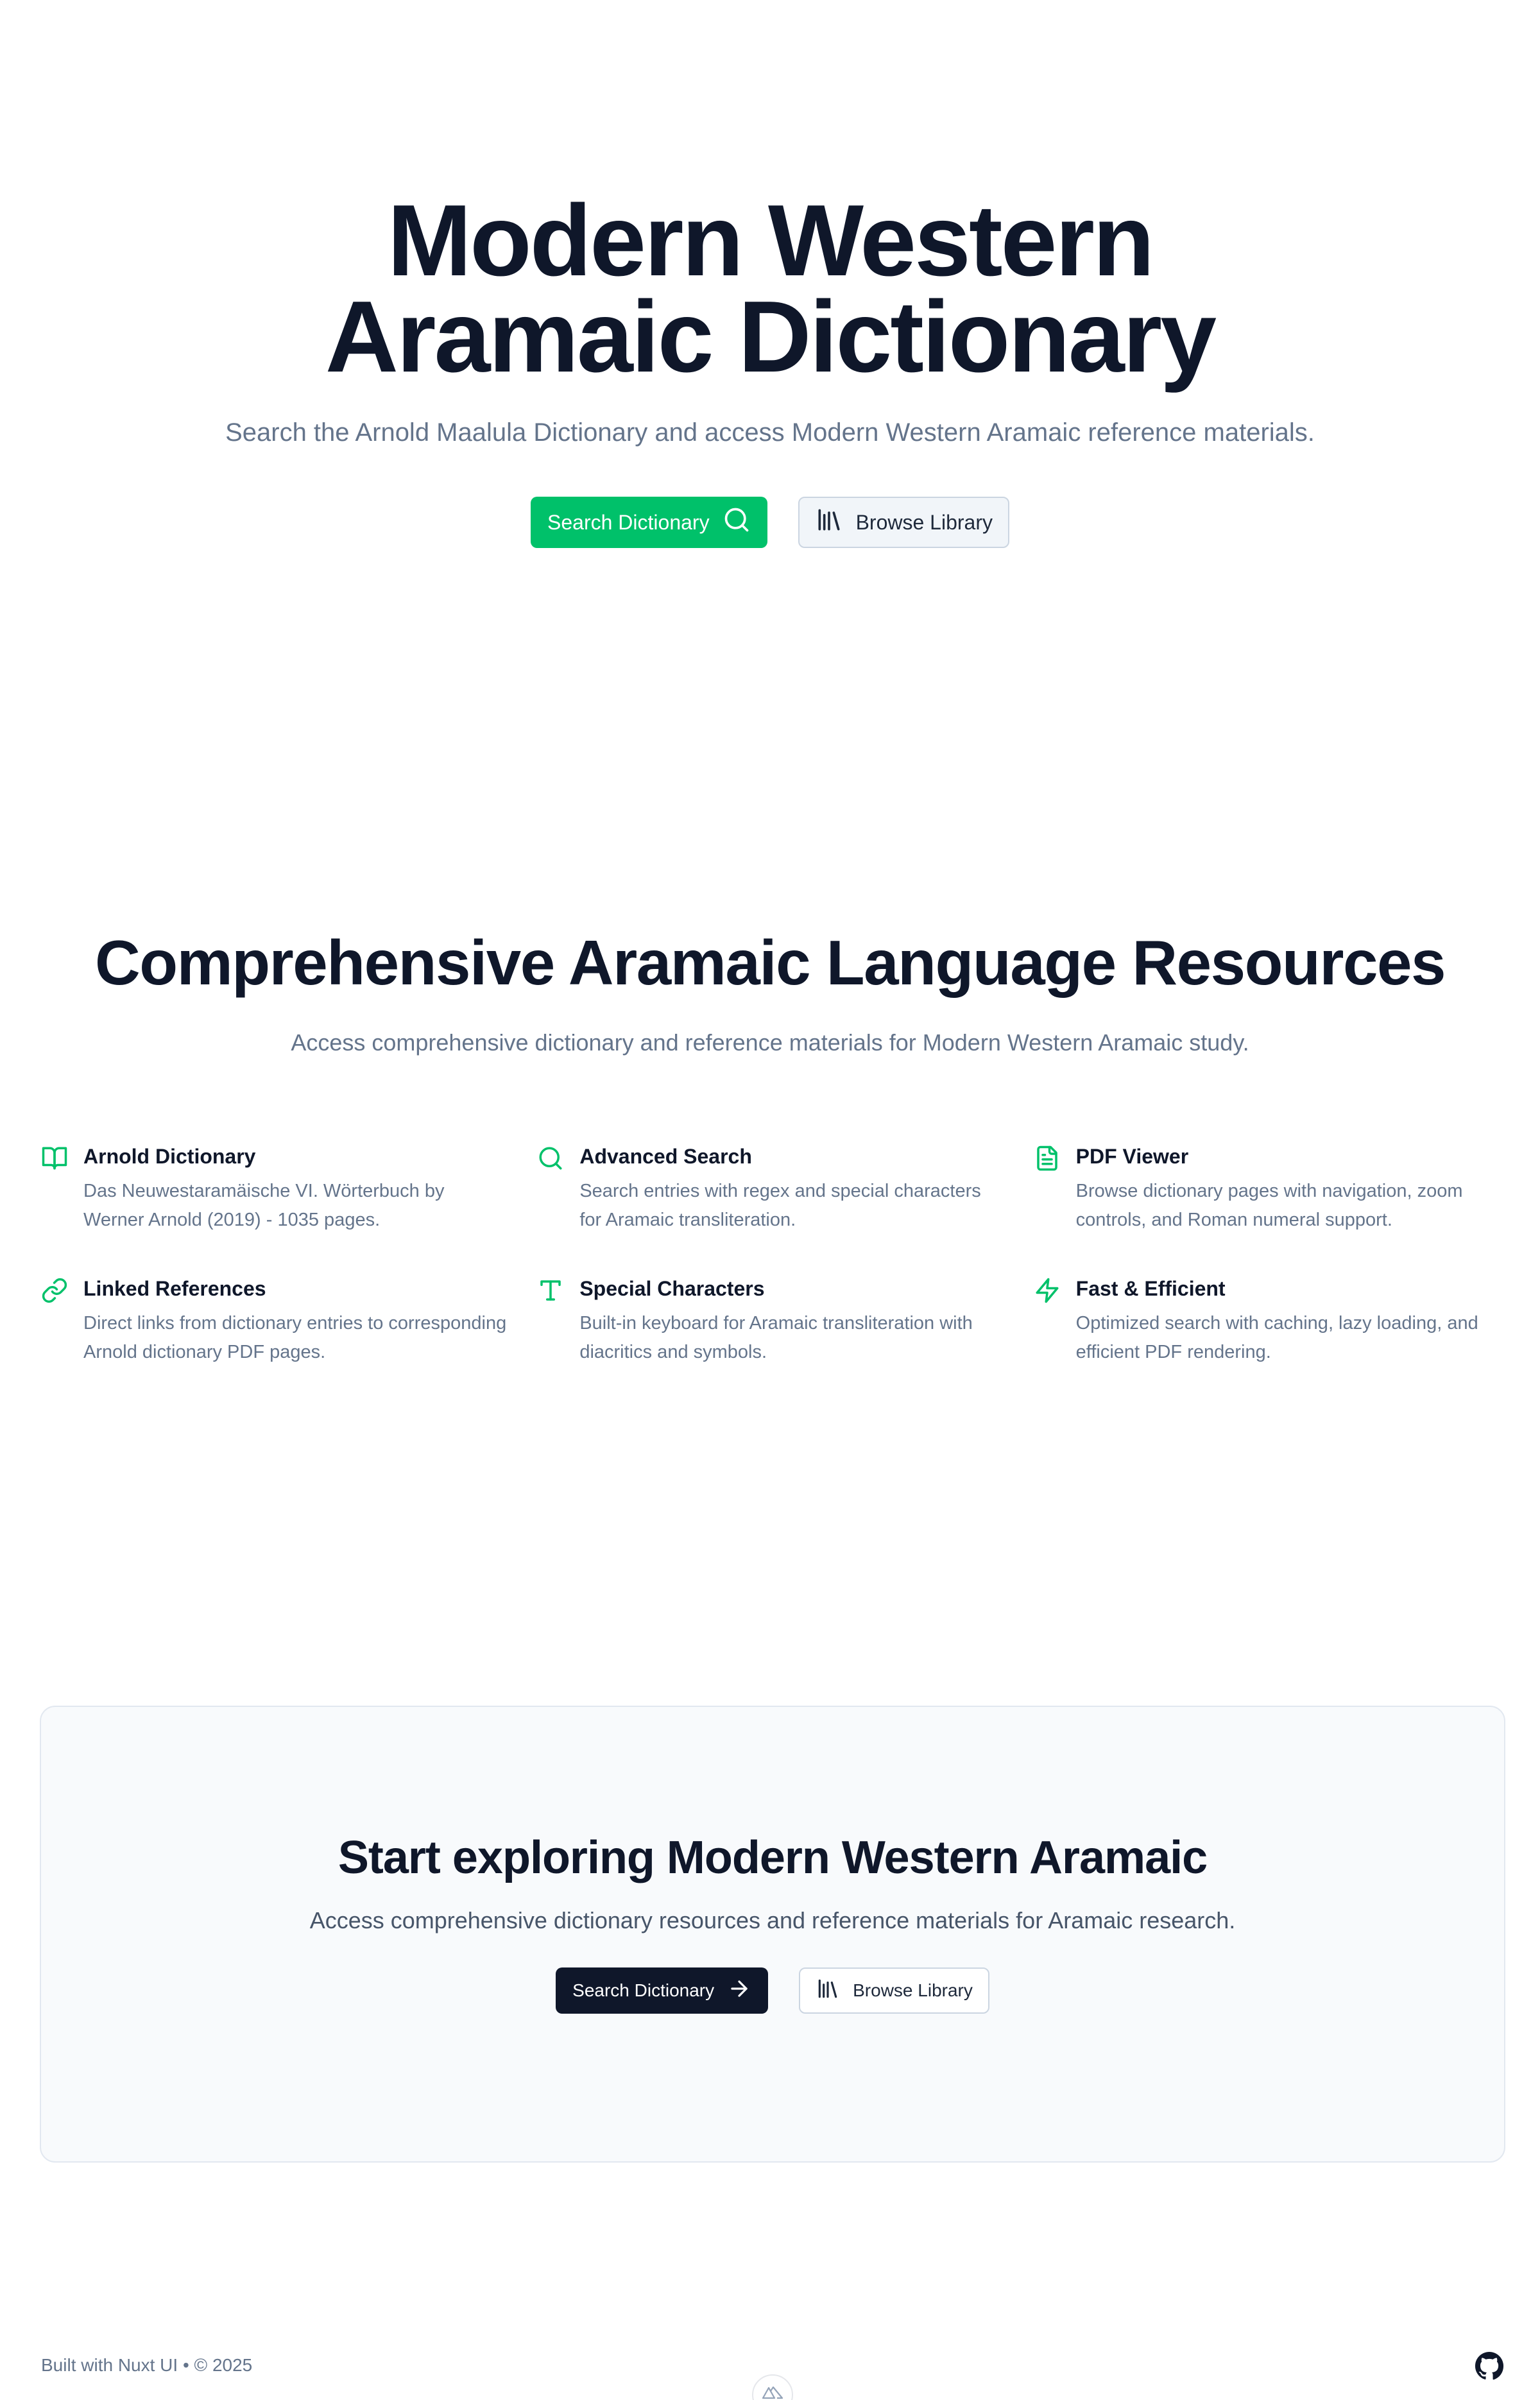  I want to click on hero-browse-library-button: Browse Library, so click(904, 522).